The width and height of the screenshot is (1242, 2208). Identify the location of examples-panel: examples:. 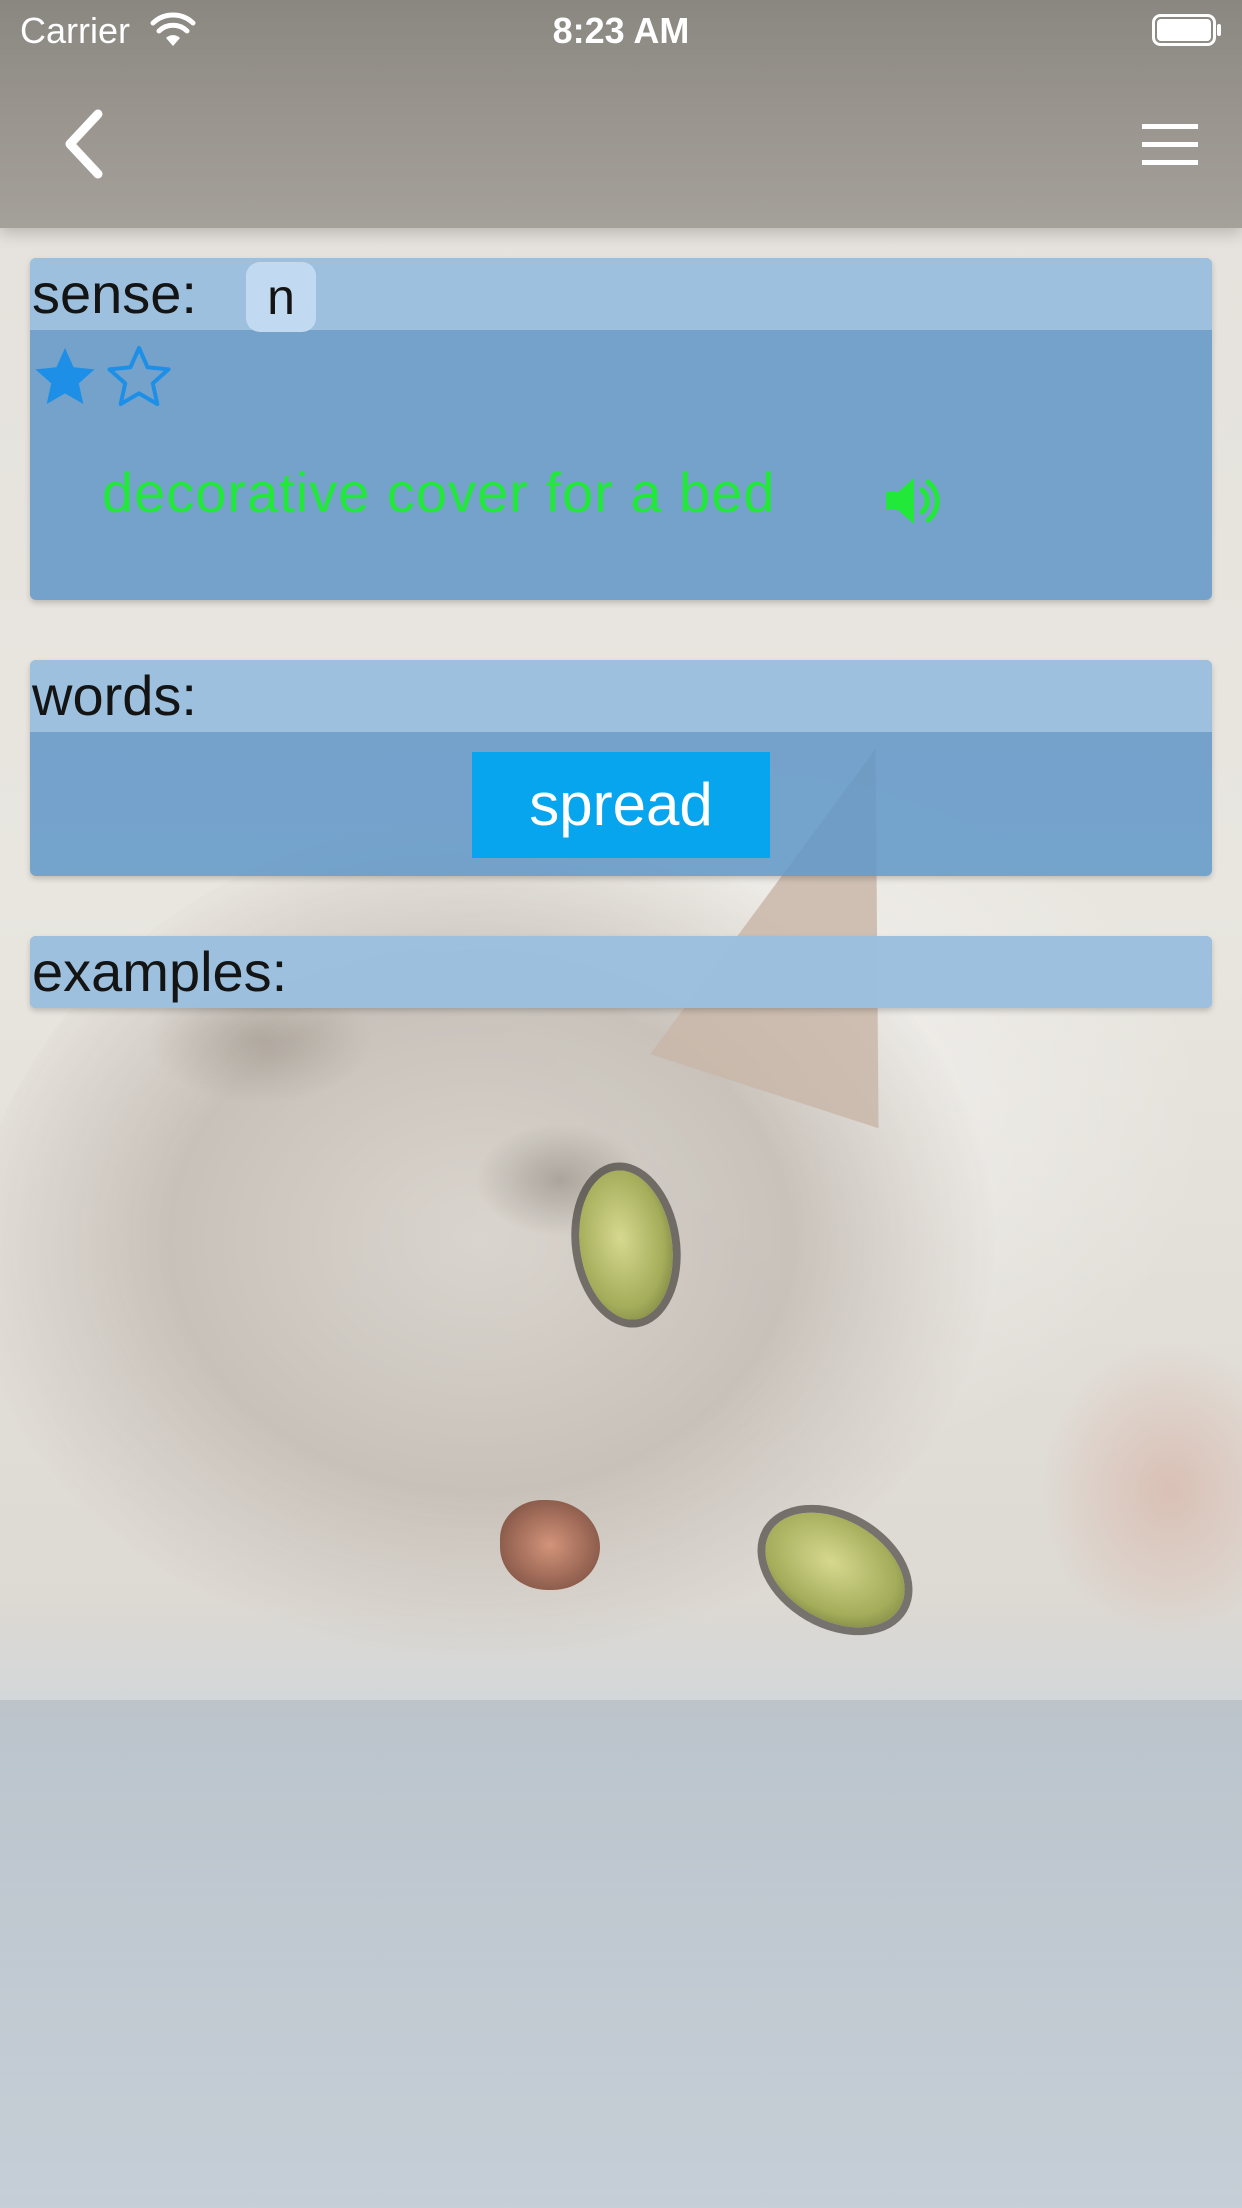
(621, 972).